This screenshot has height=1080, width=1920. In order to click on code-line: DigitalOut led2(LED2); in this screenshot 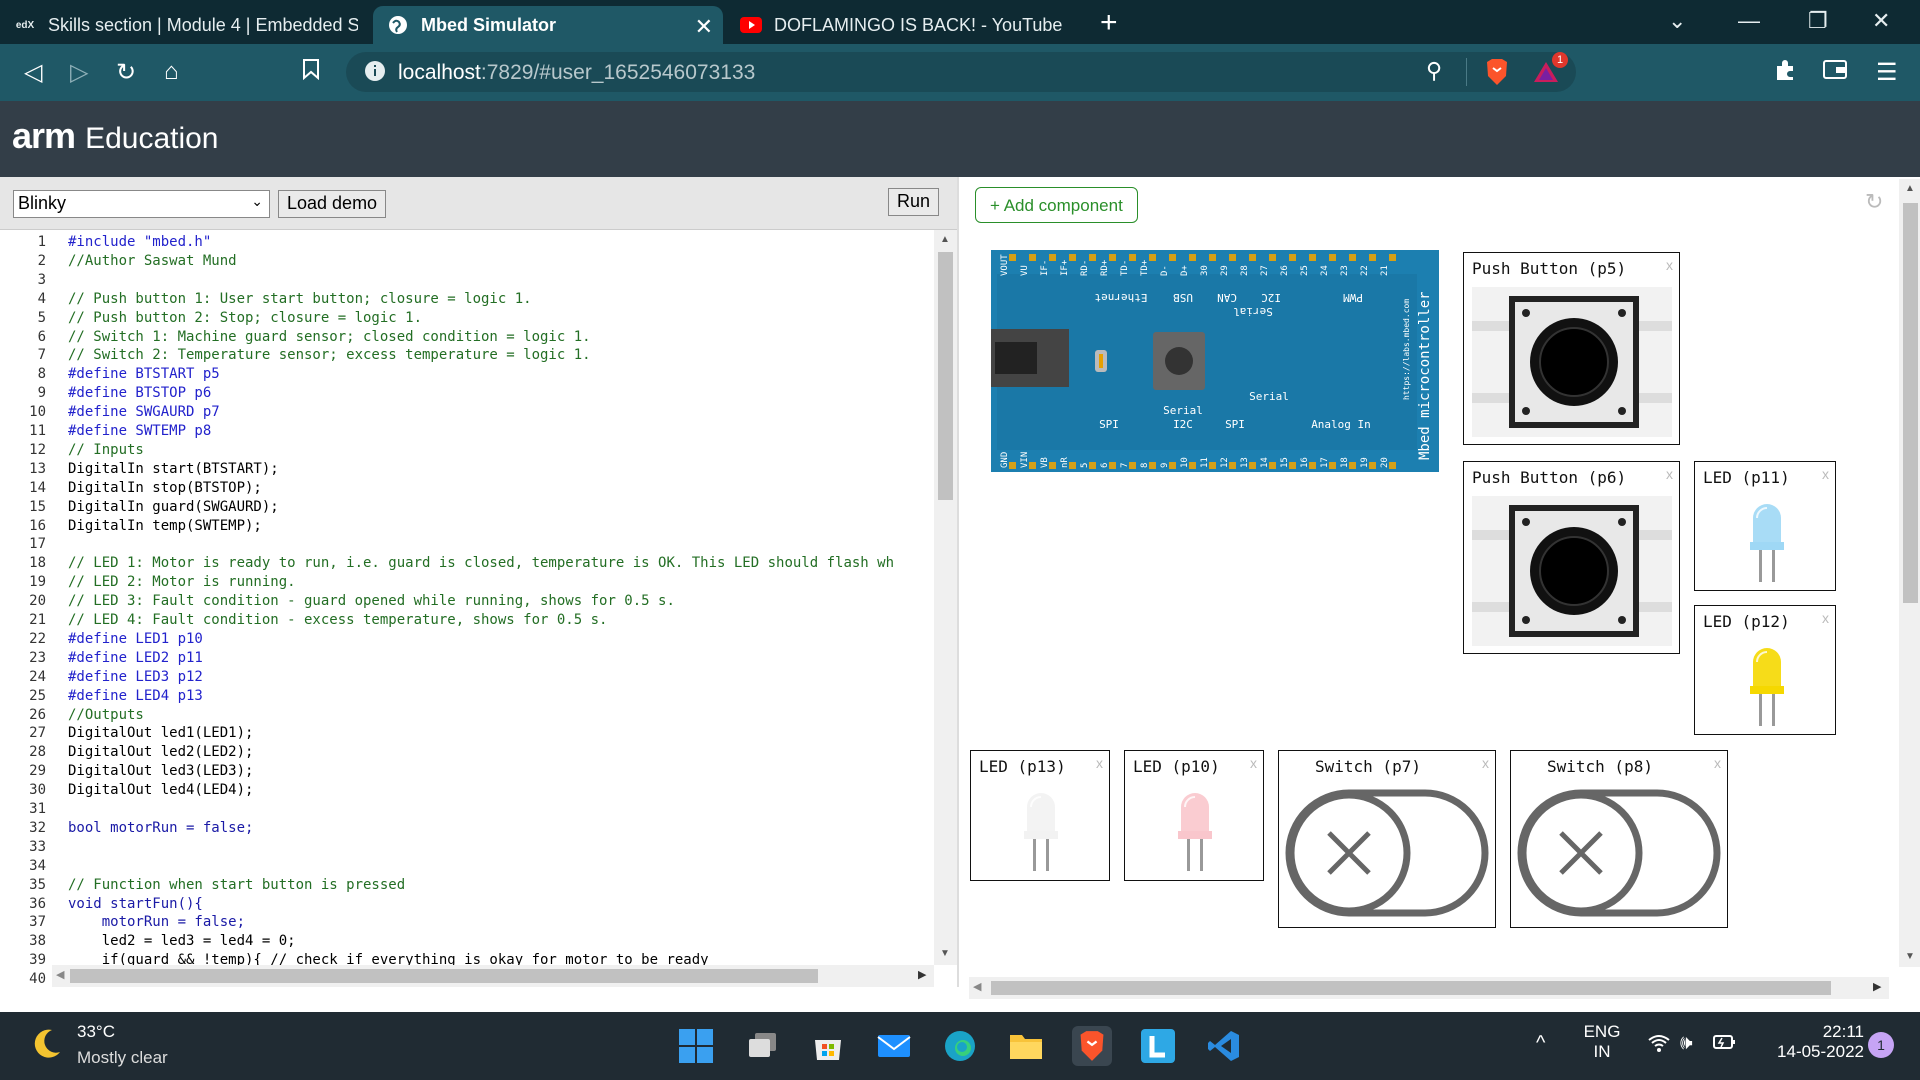, I will do `click(501, 752)`.